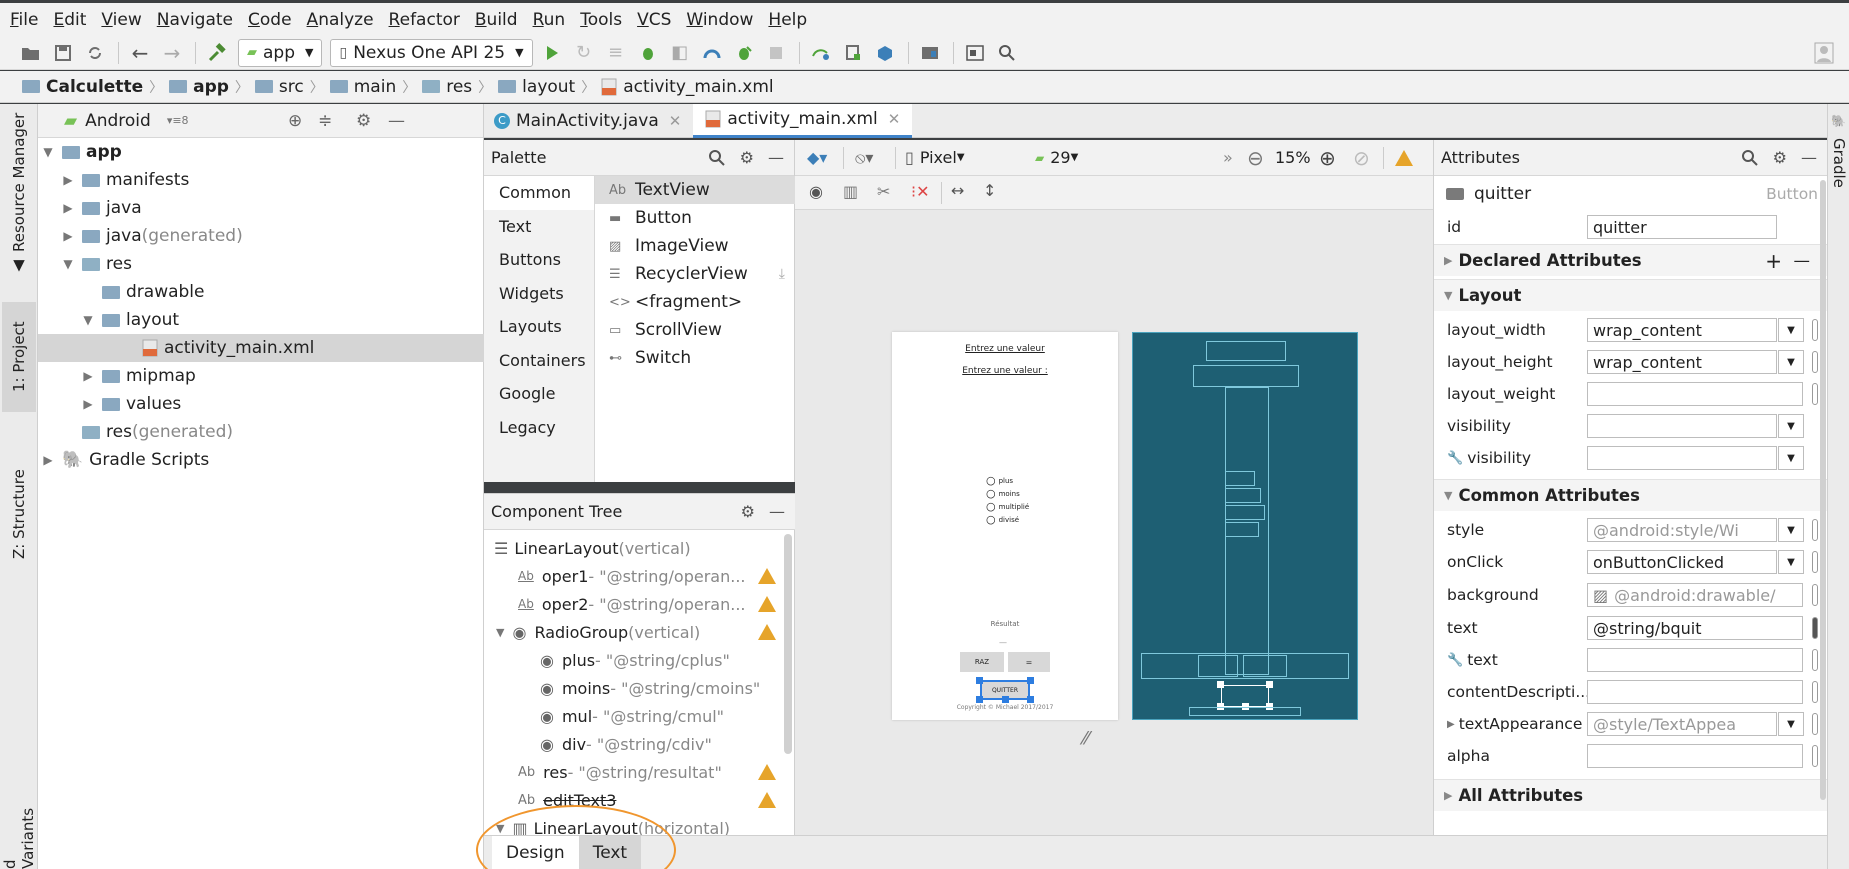  I want to click on palette-category: Widgets, so click(539, 294).